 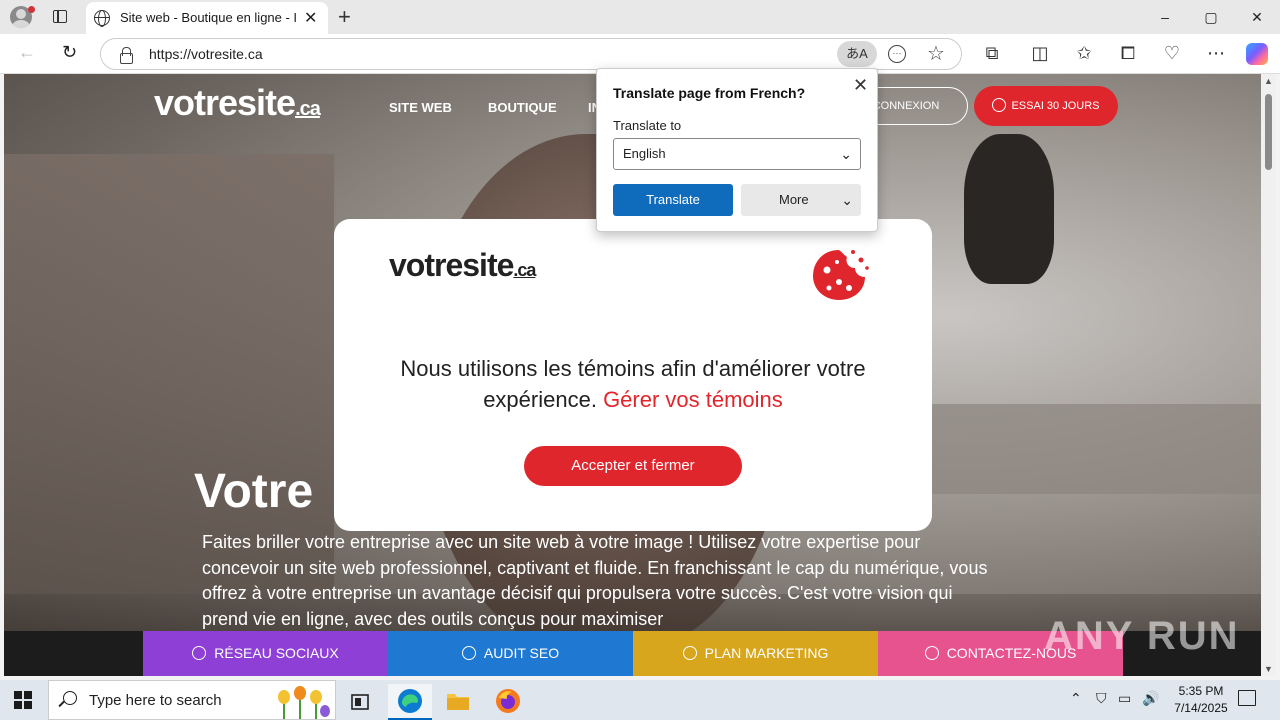 I want to click on refresh-icon: ↻, so click(x=69, y=52).